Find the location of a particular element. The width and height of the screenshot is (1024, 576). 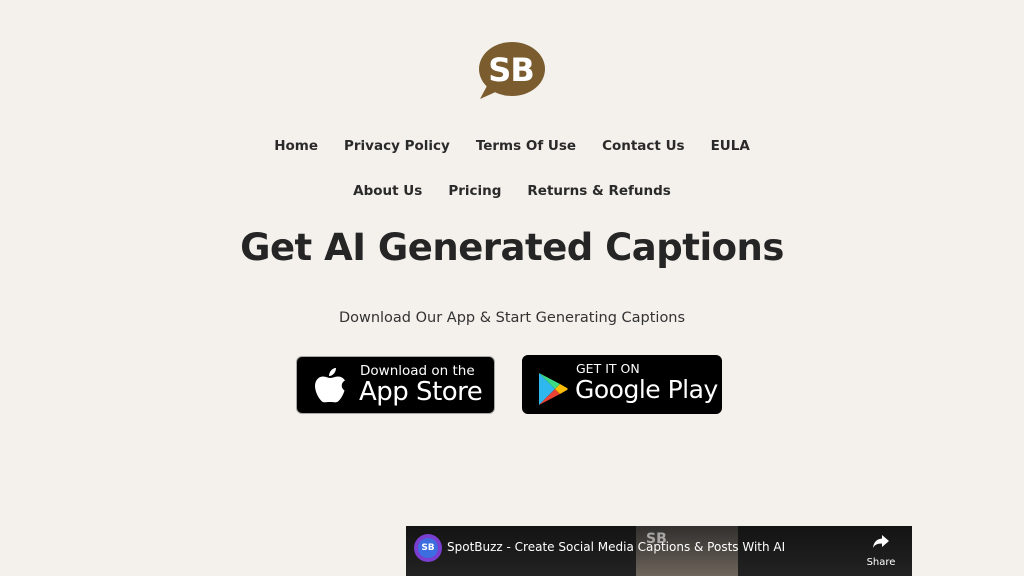

spotbuzz-logo: SB is located at coordinates (512, 70).